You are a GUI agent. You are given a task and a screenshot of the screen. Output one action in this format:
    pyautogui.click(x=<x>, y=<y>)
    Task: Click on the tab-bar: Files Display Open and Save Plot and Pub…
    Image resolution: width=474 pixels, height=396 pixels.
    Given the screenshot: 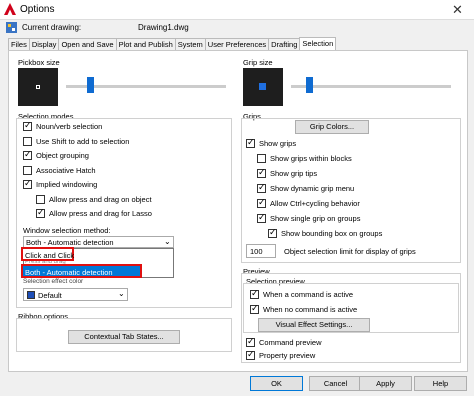 What is the action you would take?
    pyautogui.click(x=172, y=43)
    